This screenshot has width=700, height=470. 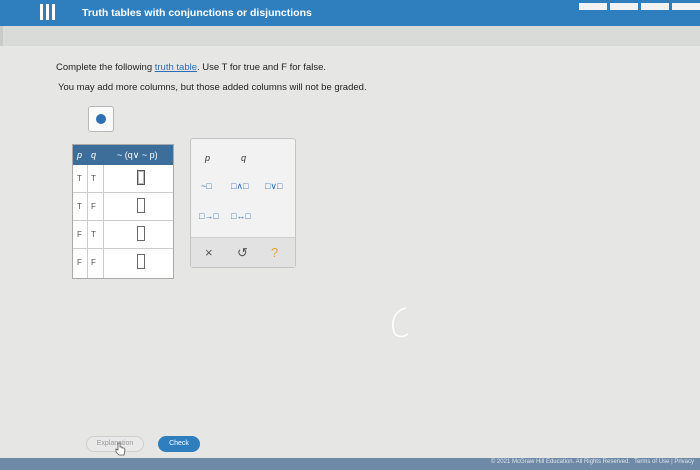 I want to click on add-column-icon, so click(x=101, y=119).